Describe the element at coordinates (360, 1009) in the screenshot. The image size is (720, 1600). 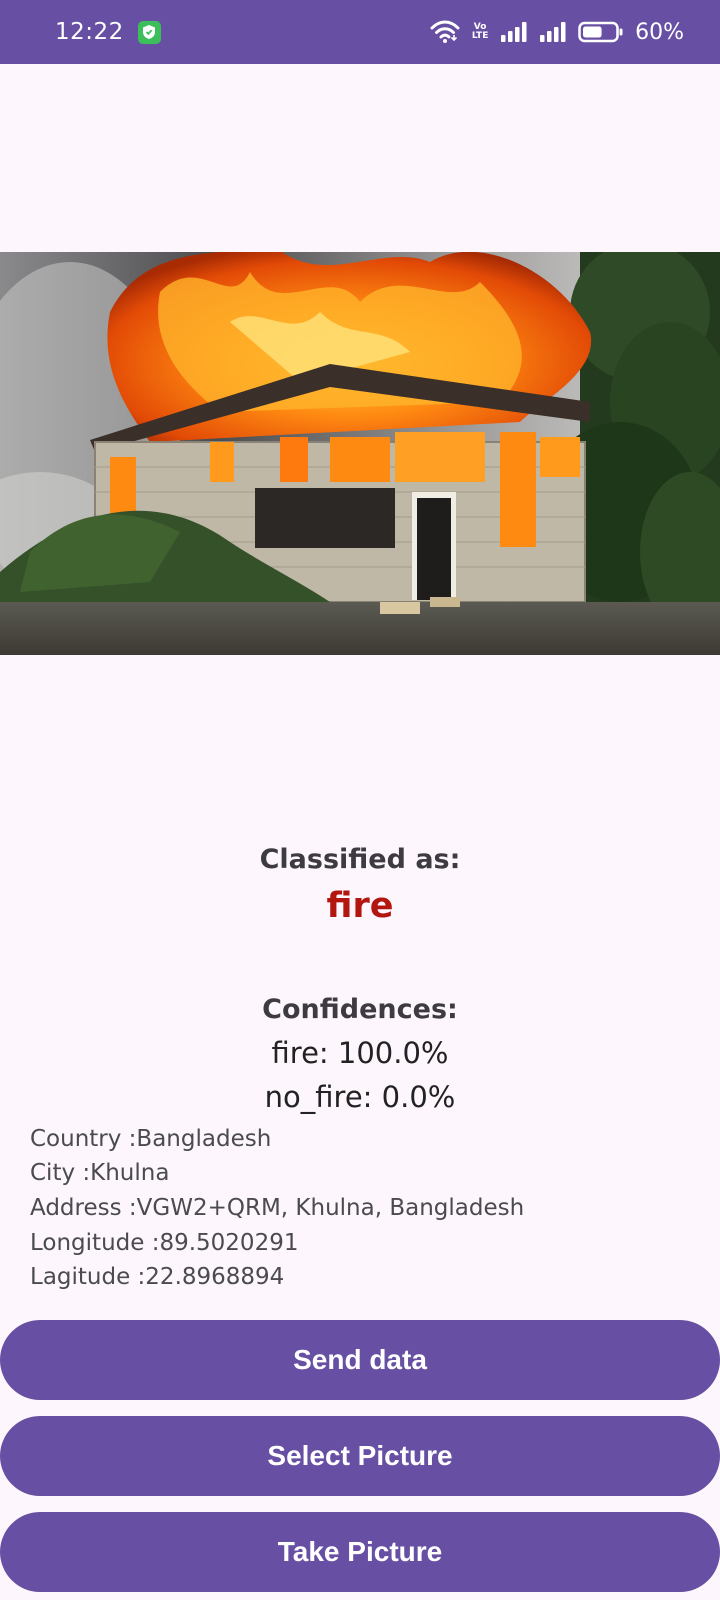
I see `confidences-label: Confidences:` at that location.